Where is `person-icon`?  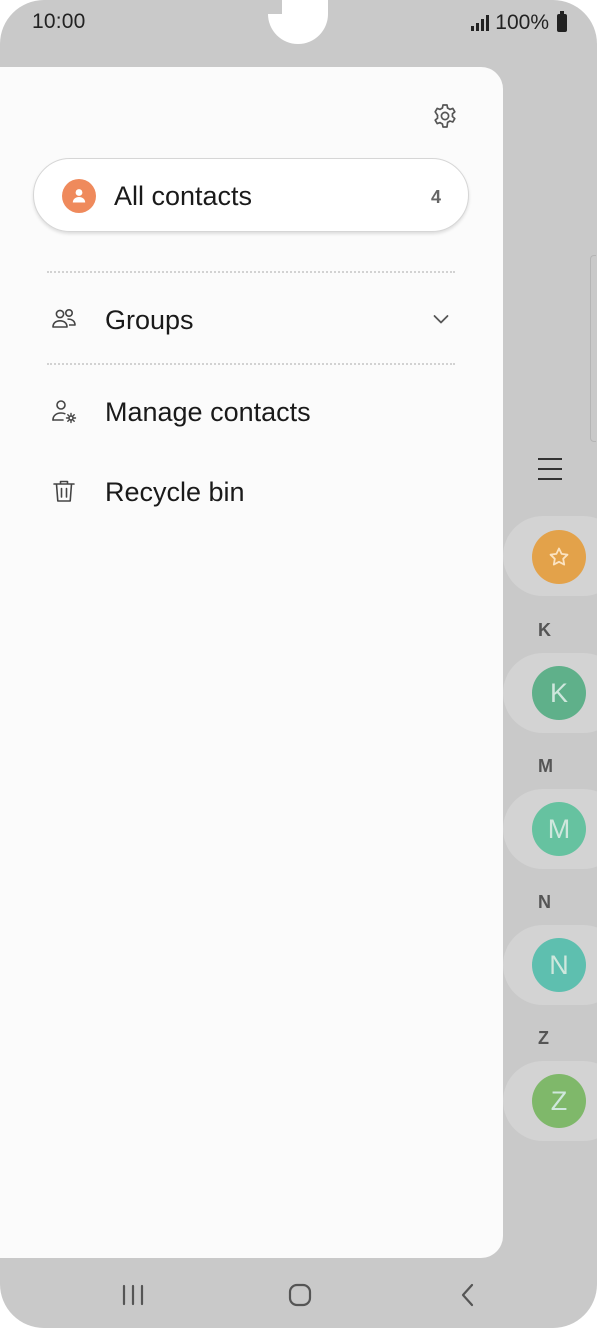 person-icon is located at coordinates (79, 196).